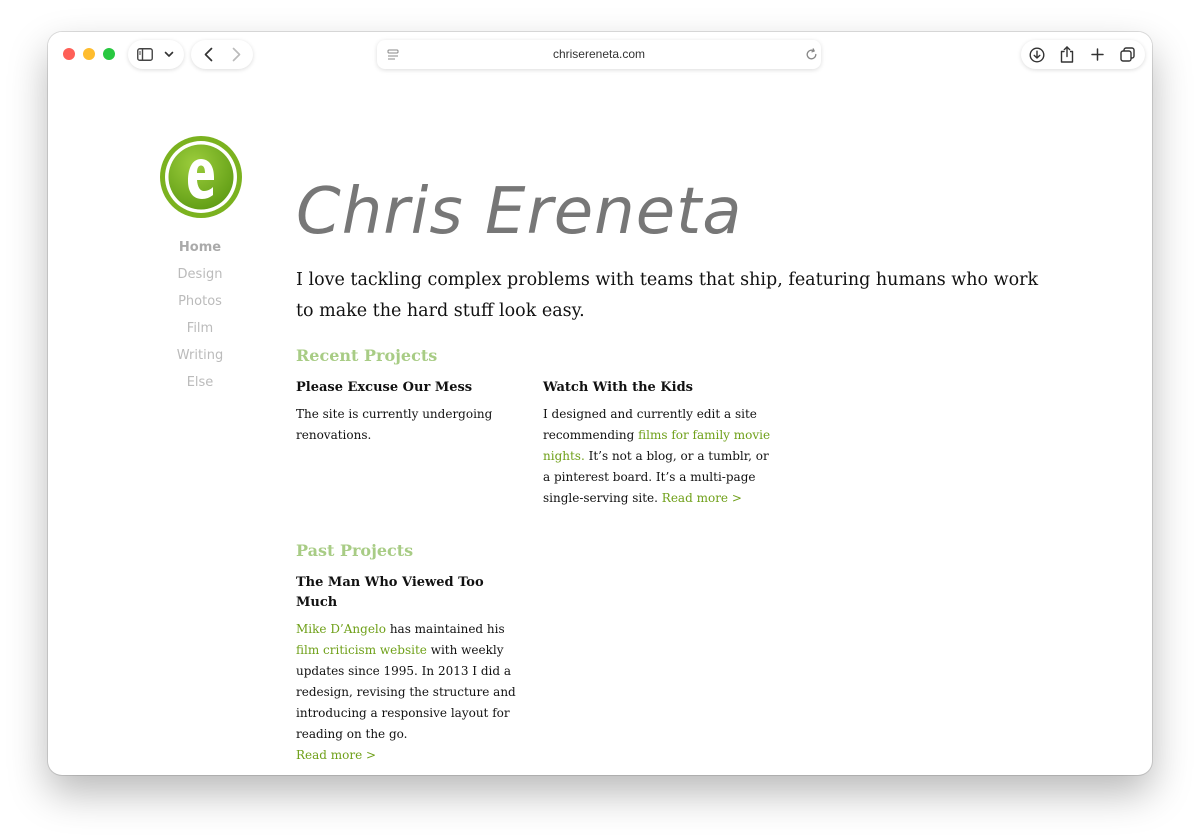  Describe the element at coordinates (1083, 54) in the screenshot. I see `actions-control-group` at that location.